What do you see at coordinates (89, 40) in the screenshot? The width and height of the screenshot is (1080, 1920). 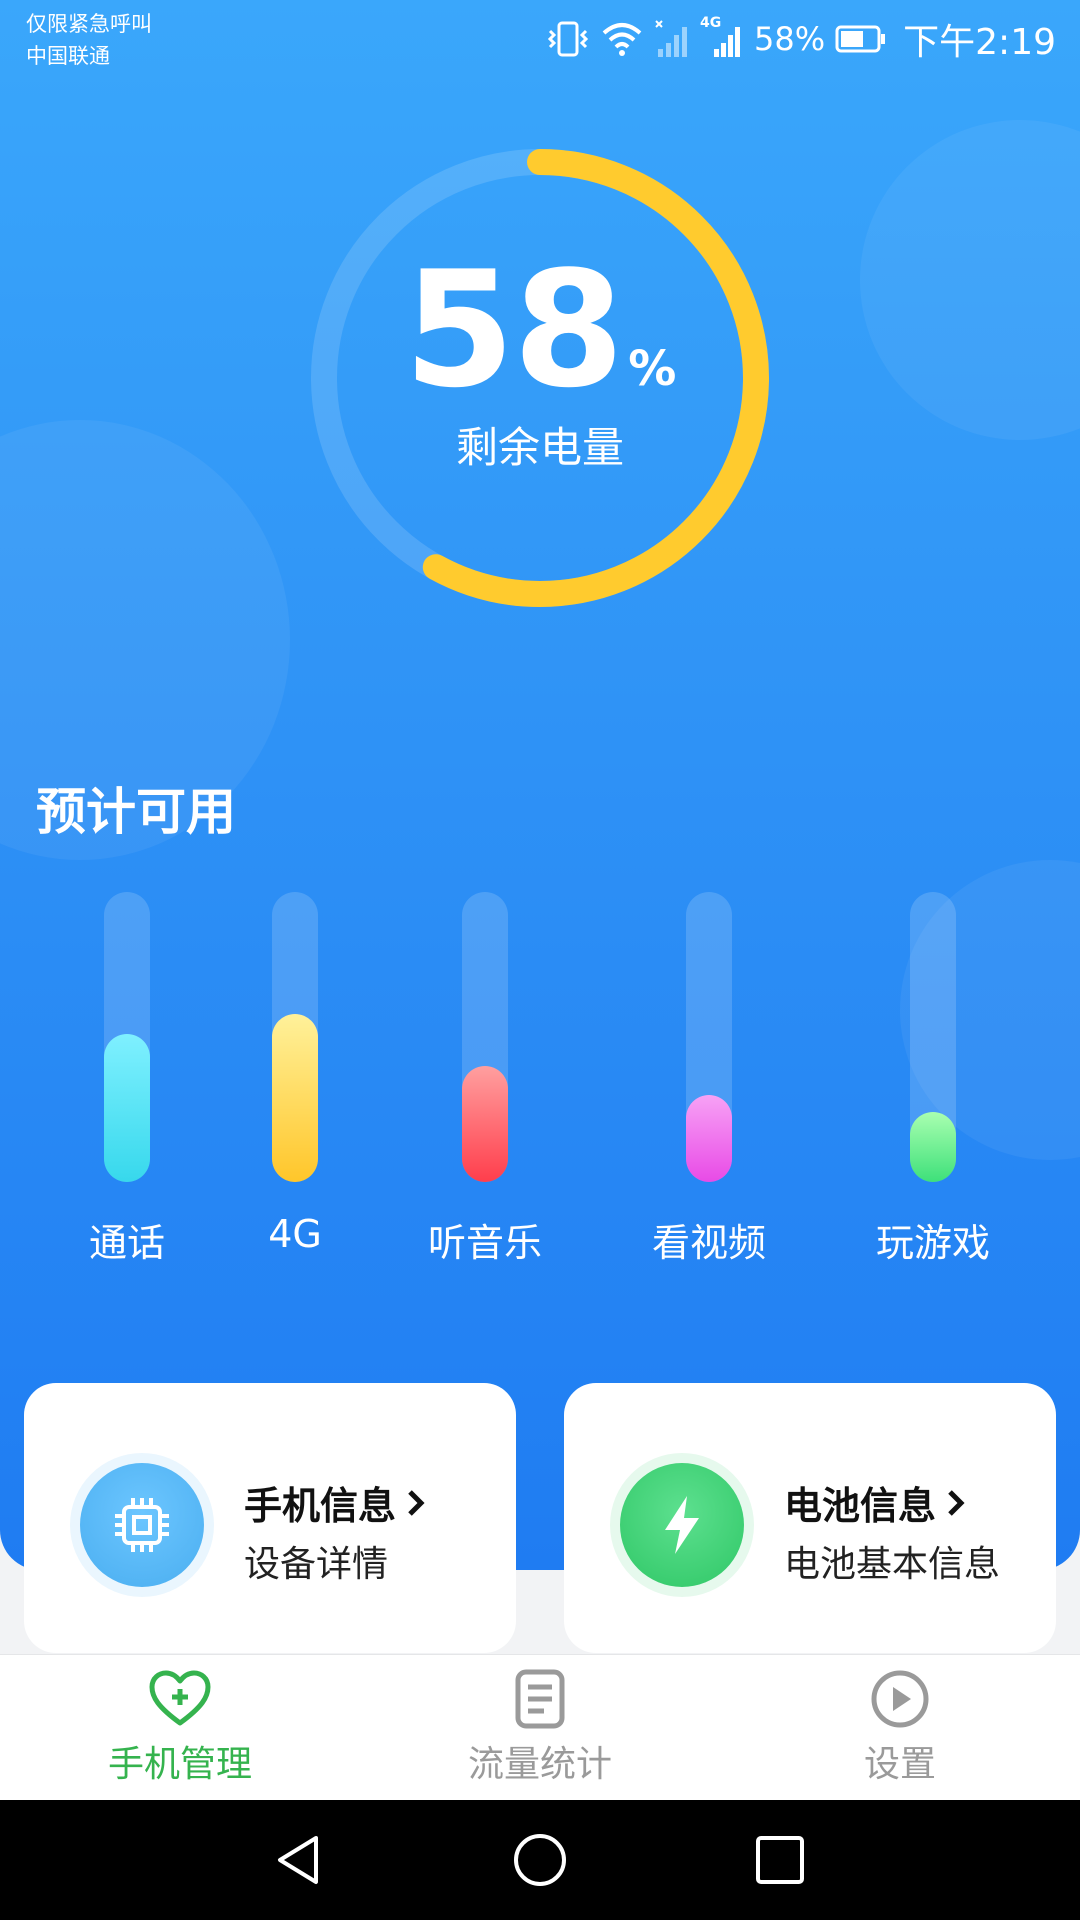 I see `status-carrier: 仅限紧急呼叫 中国联通` at bounding box center [89, 40].